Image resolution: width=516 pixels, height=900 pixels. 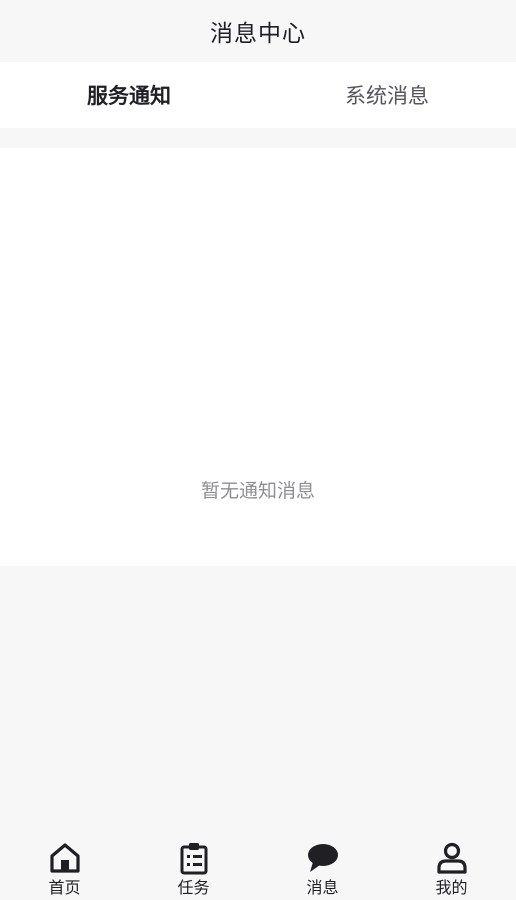 I want to click on page-title: 消息中心, so click(x=258, y=34).